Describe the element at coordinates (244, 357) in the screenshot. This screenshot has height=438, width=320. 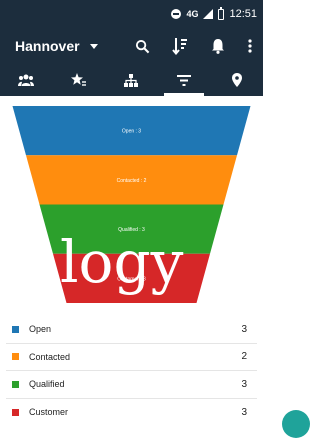
I see `legend-value: 2` at that location.